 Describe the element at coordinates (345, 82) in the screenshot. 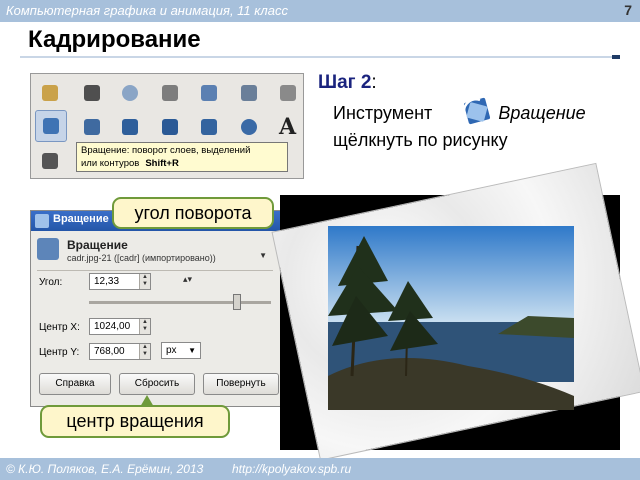

I see `step-label: Шаг 2` at that location.